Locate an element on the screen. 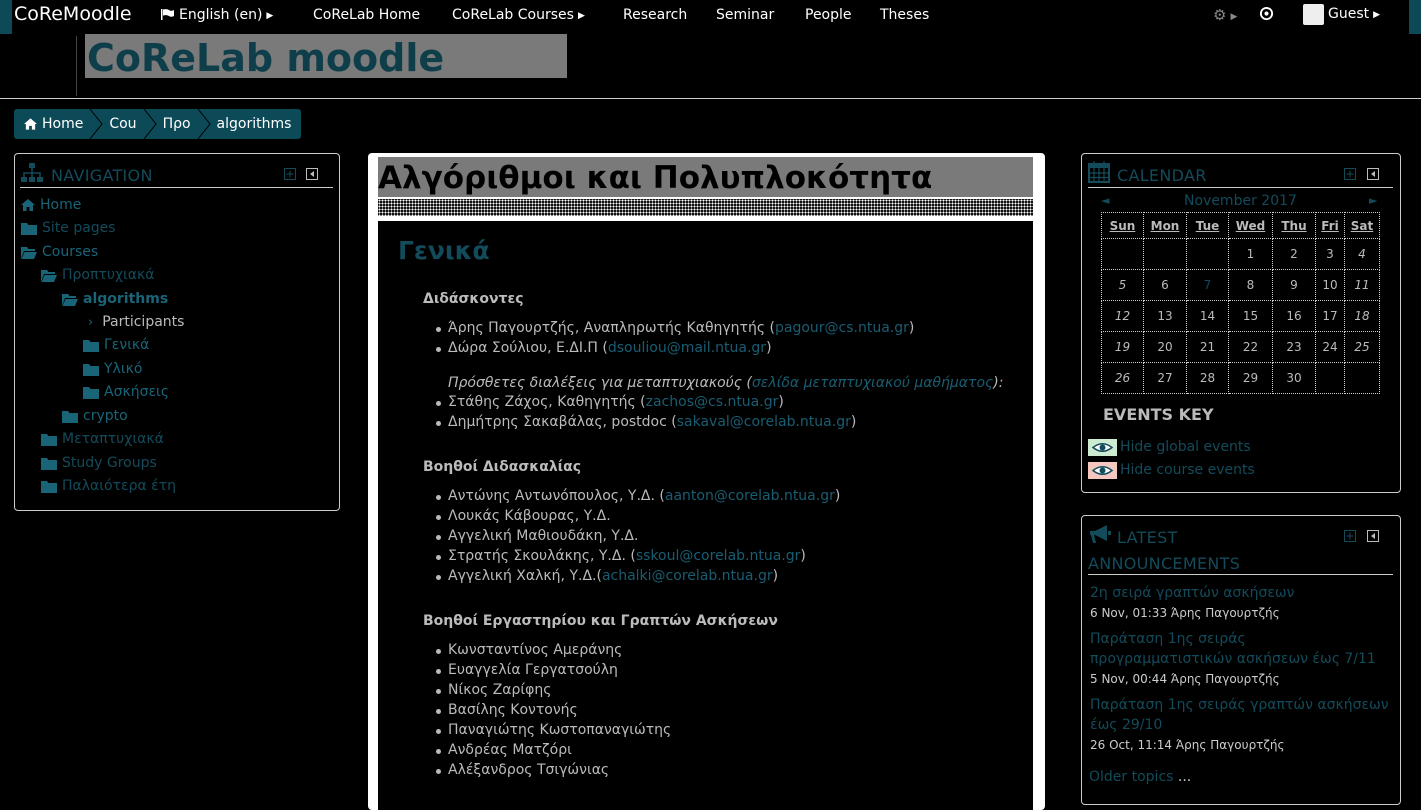 This screenshot has height=810, width=1421. nav-site-pages: Site pages is located at coordinates (68, 228).